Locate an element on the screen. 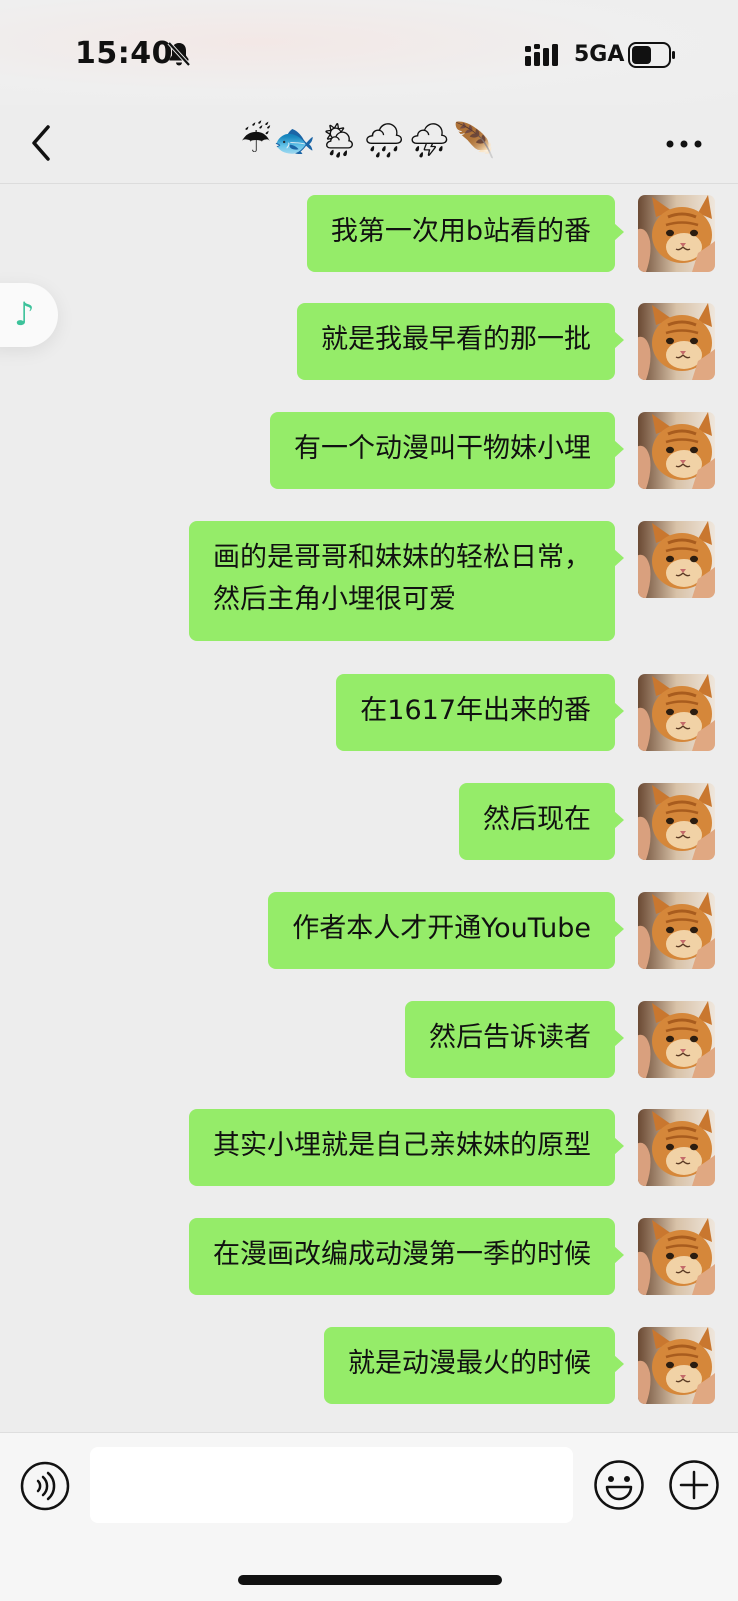 Image resolution: width=738 pixels, height=1601 pixels. more-functions-button is located at coordinates (694, 1485).